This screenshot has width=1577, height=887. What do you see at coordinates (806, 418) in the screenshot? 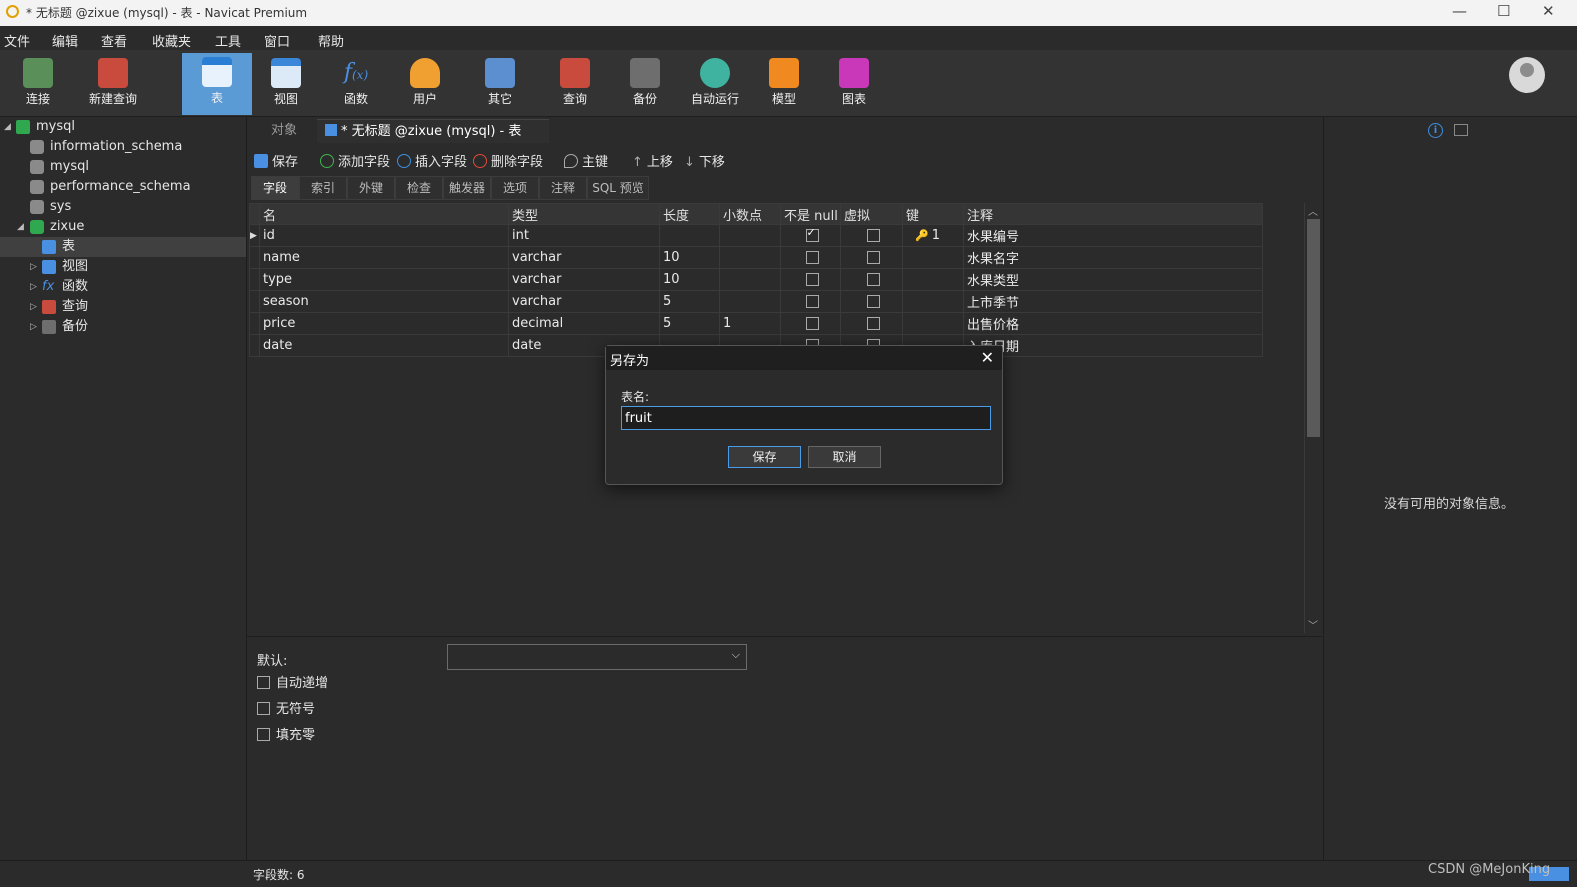
I see `table-name-input` at bounding box center [806, 418].